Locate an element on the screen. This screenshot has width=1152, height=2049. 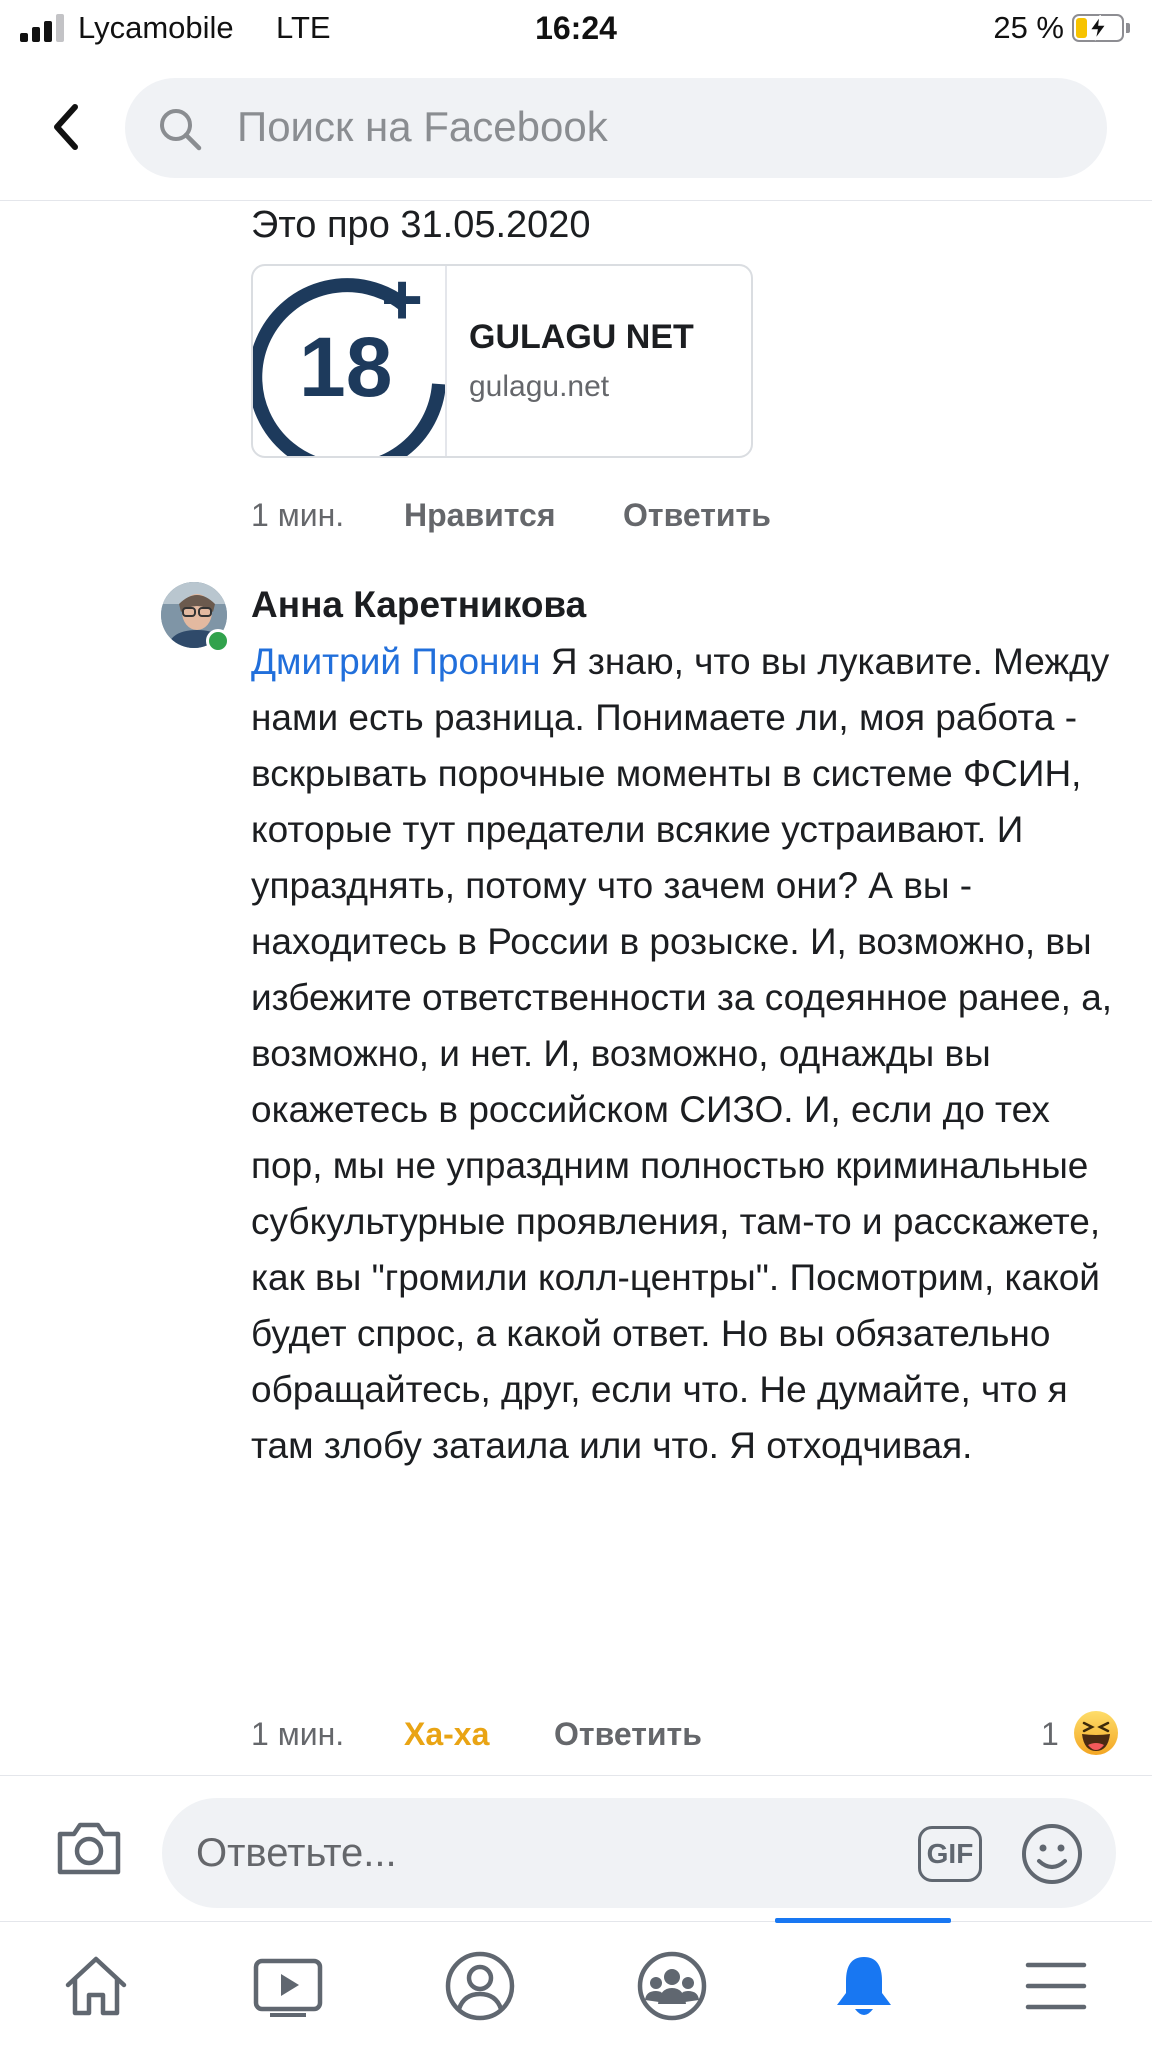
emoji-icon is located at coordinates (1052, 1854).